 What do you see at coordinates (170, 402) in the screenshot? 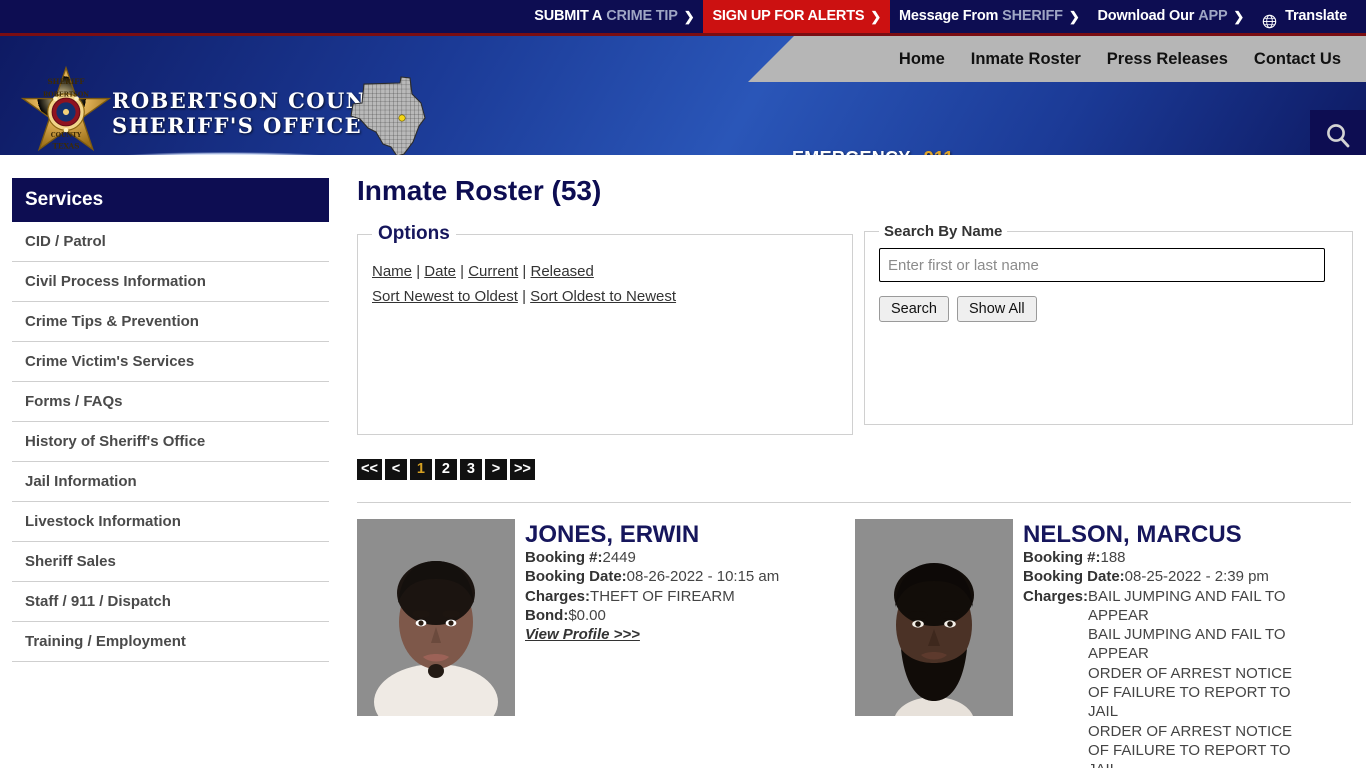
I see `sidebar-item-forms-faqs: Forms / FAQs` at bounding box center [170, 402].